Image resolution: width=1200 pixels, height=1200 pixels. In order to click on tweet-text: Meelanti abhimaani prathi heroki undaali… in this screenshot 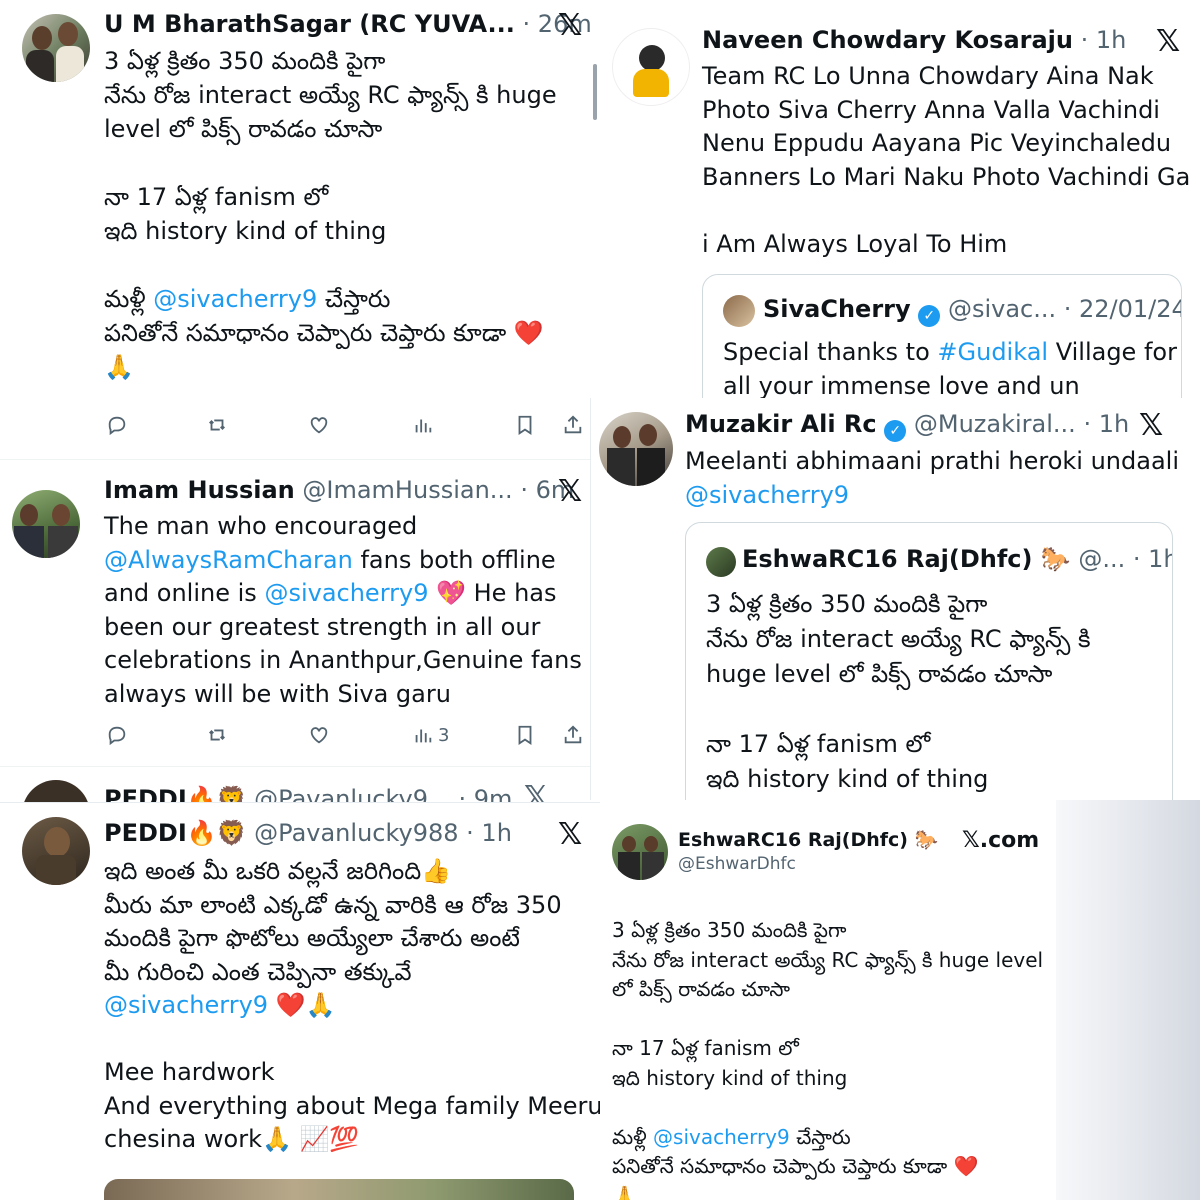, I will do `click(935, 478)`.